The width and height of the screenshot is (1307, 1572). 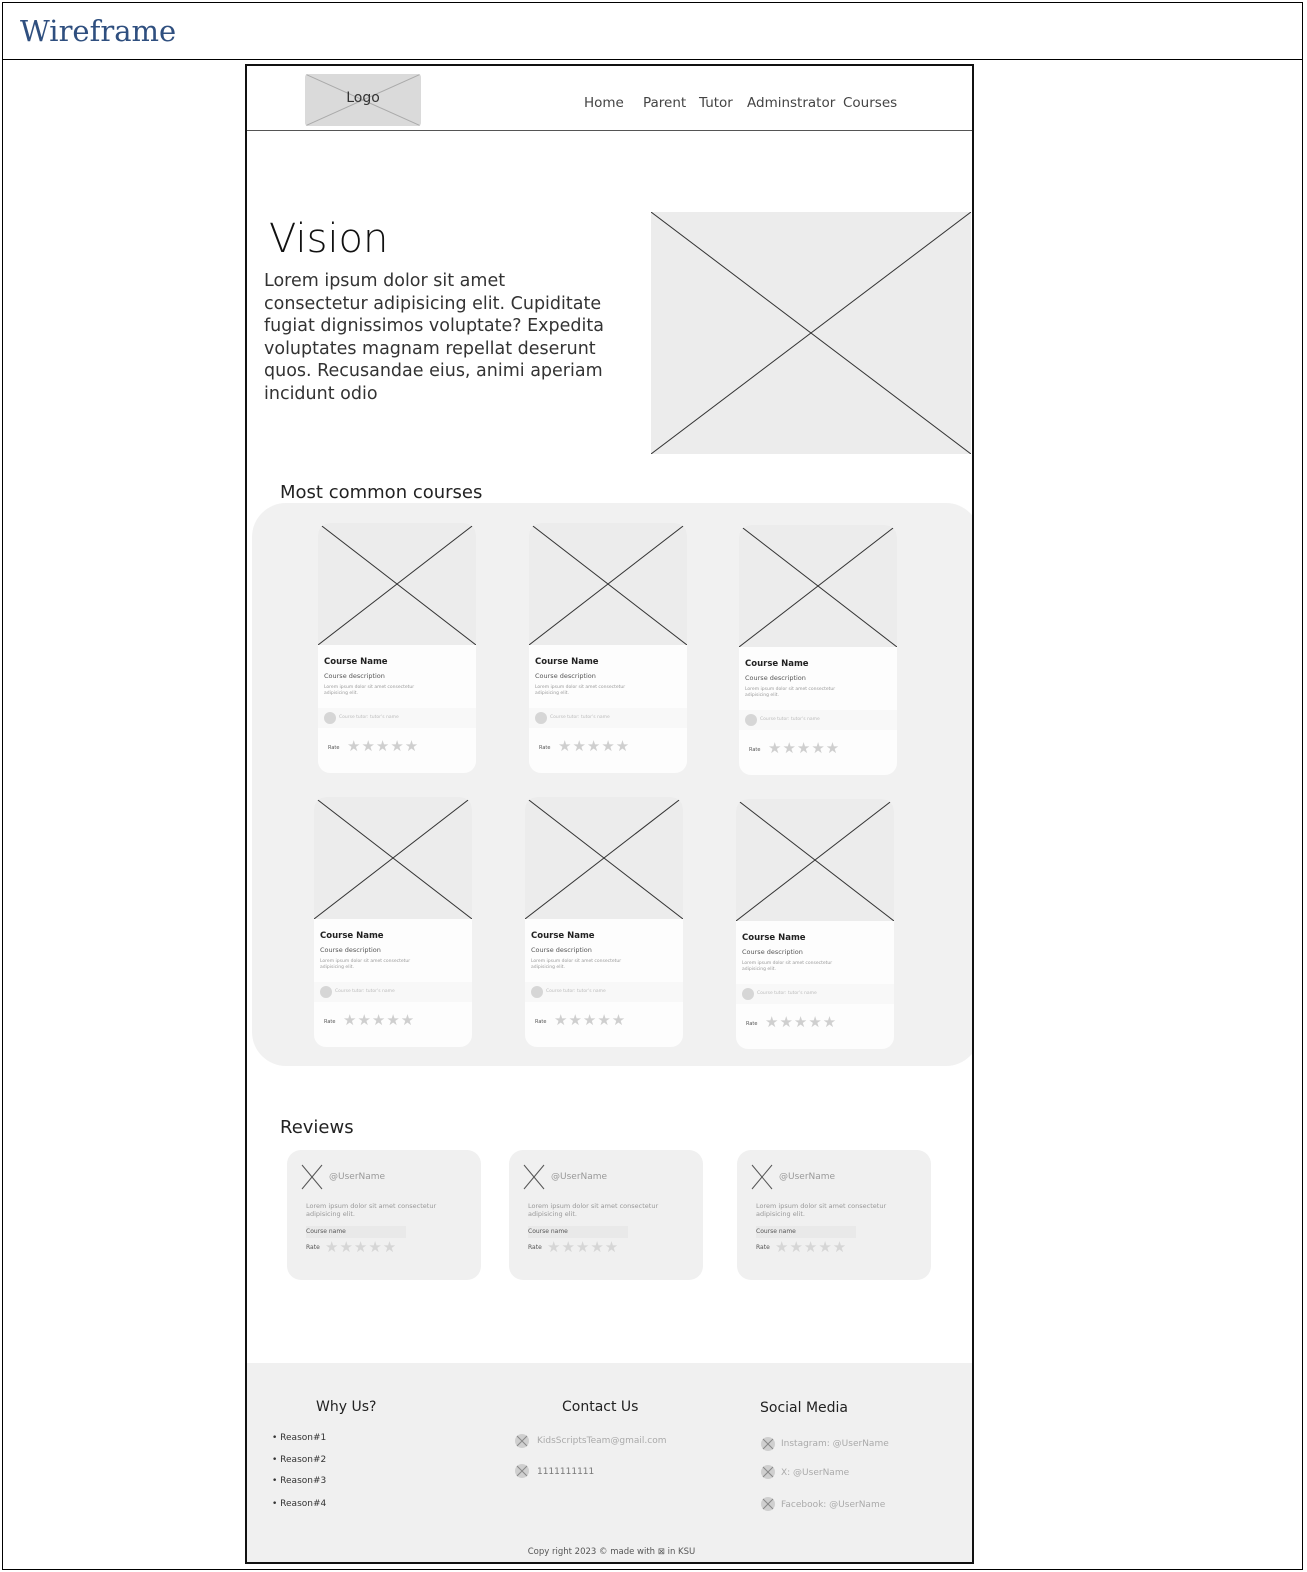 What do you see at coordinates (317, 1127) in the screenshot?
I see `reviews-section-title: Reviews` at bounding box center [317, 1127].